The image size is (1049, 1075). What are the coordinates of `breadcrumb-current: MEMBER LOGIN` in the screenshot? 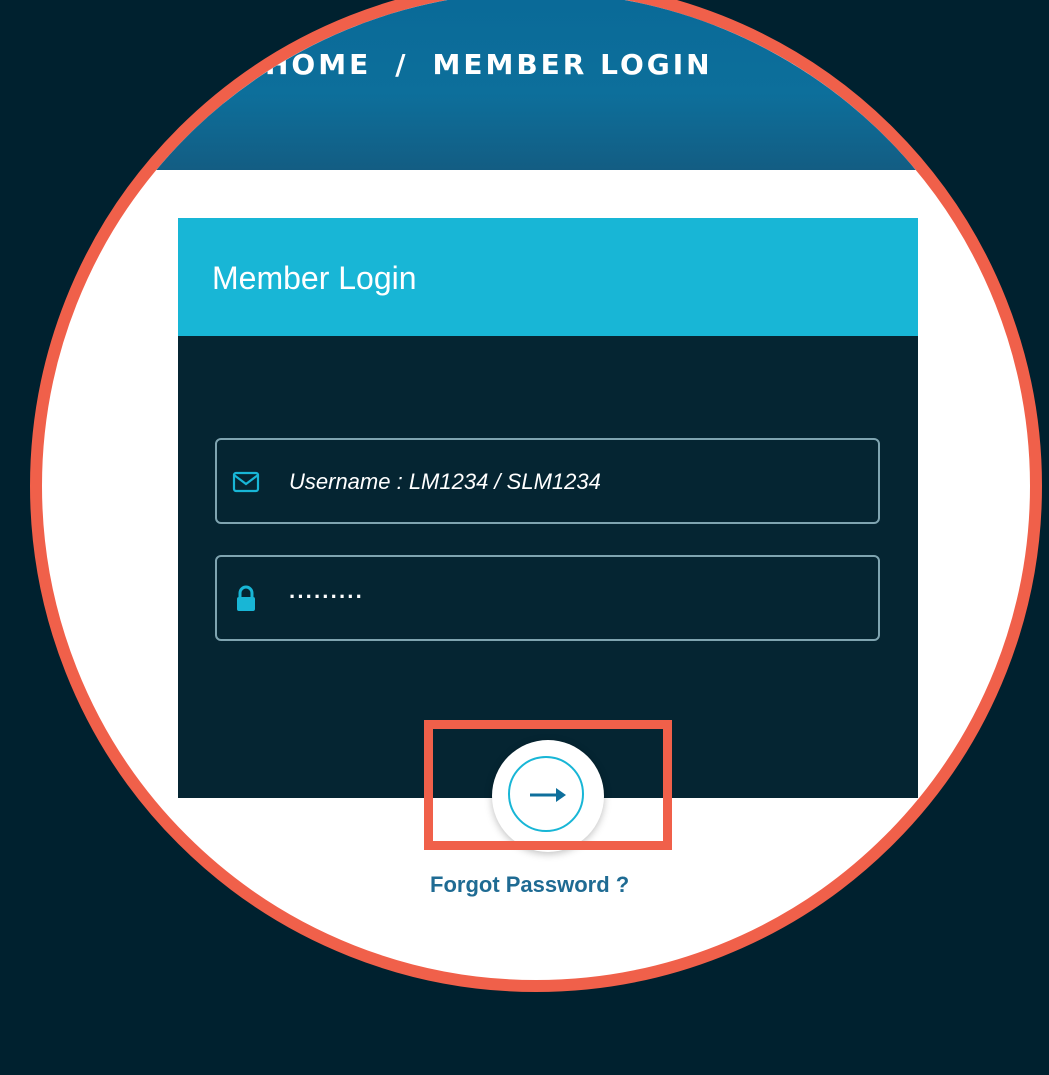 It's located at (572, 64).